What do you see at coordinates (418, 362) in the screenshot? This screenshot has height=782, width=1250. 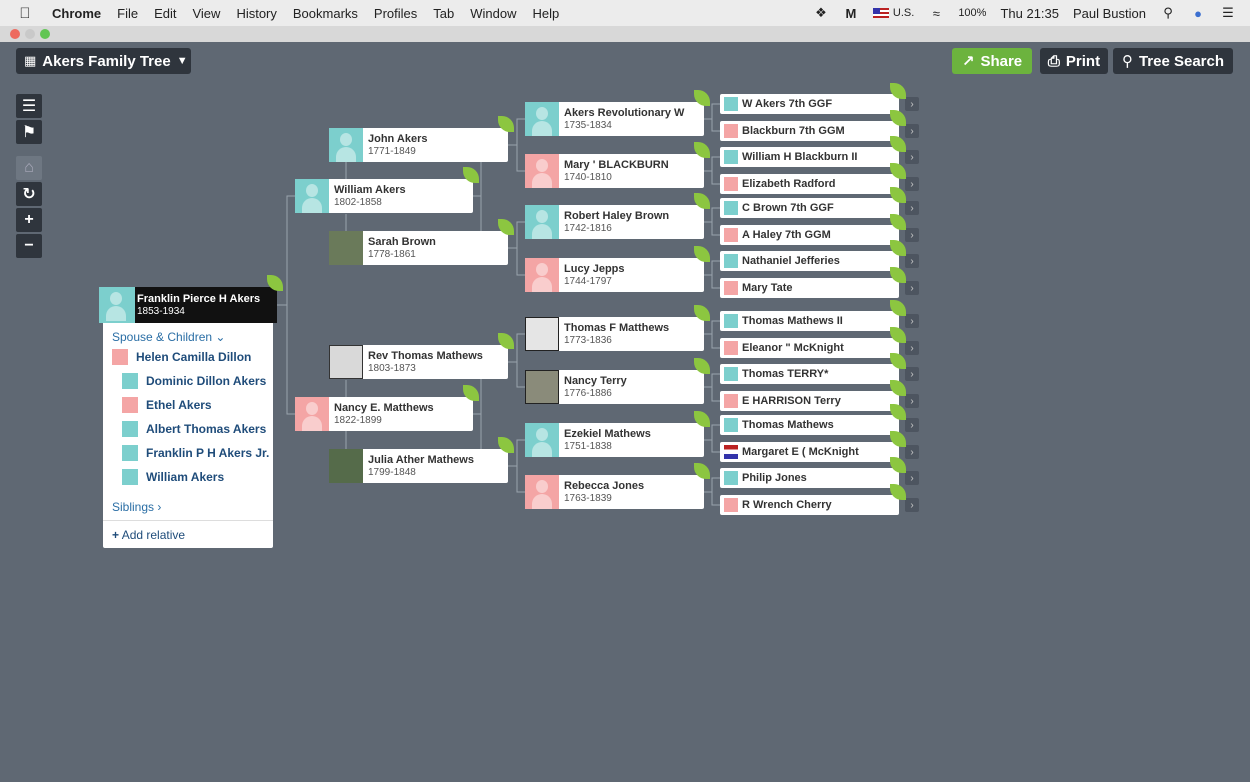 I see `grandparent-card: Rev Thomas Mathews 1803-1873` at bounding box center [418, 362].